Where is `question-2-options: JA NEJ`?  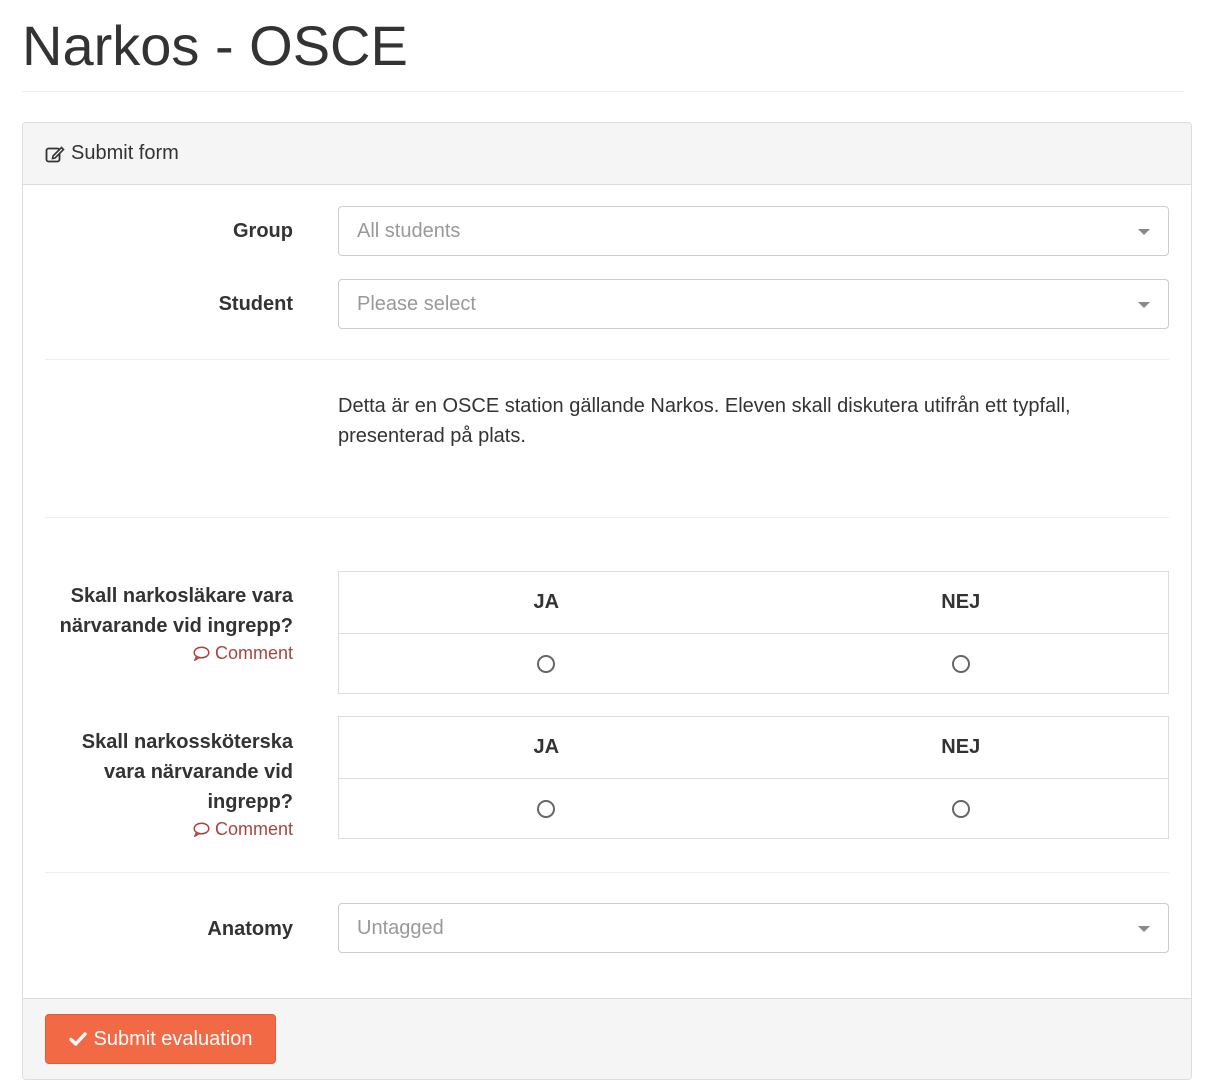 question-2-options: JA NEJ is located at coordinates (753, 777).